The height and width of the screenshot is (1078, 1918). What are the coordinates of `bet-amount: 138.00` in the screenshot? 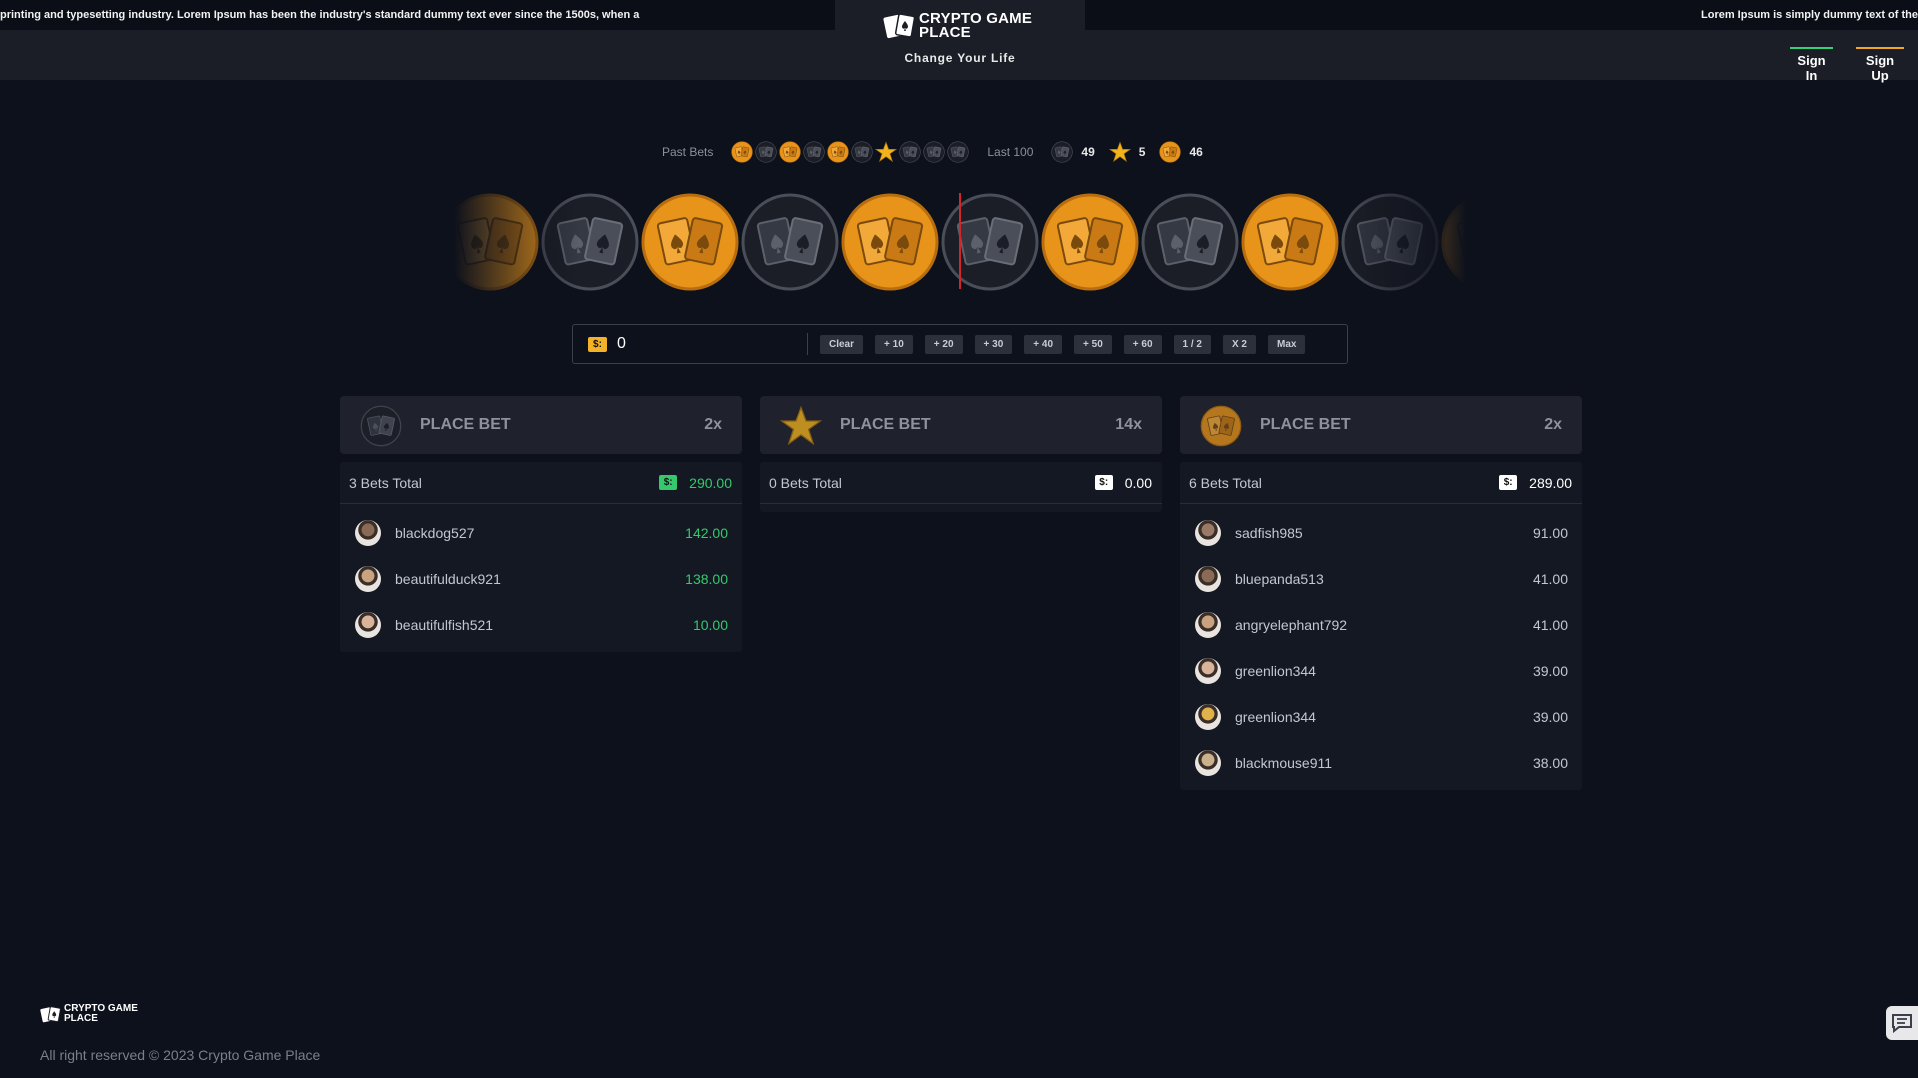 It's located at (706, 579).